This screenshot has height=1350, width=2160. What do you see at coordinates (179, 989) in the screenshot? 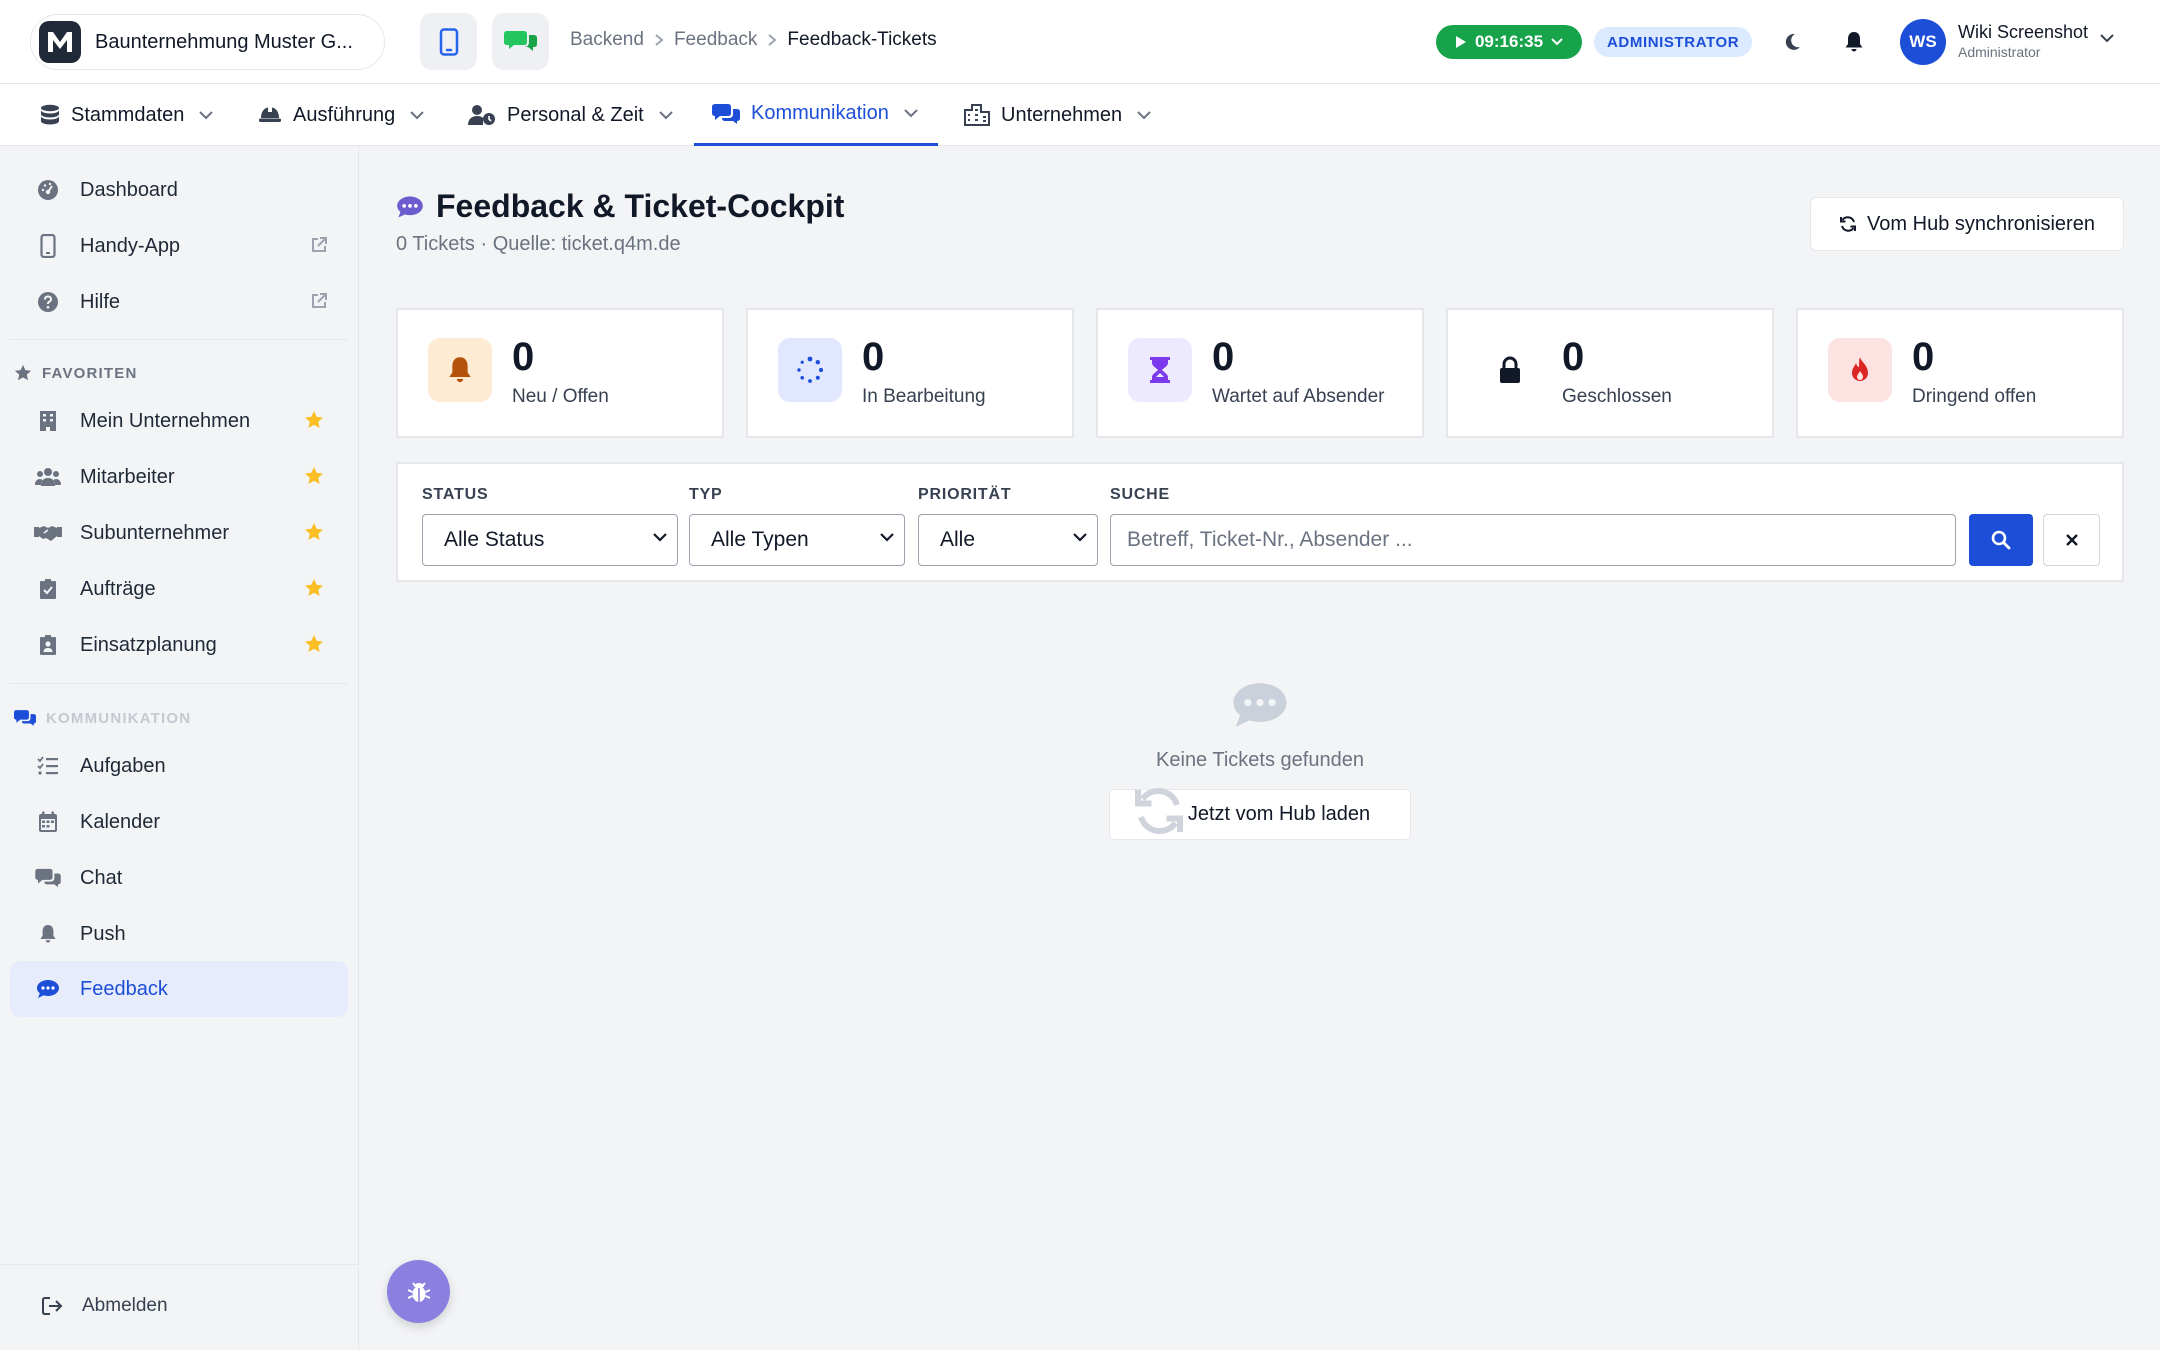
I see `sidebar-item-feedback: Feedback` at bounding box center [179, 989].